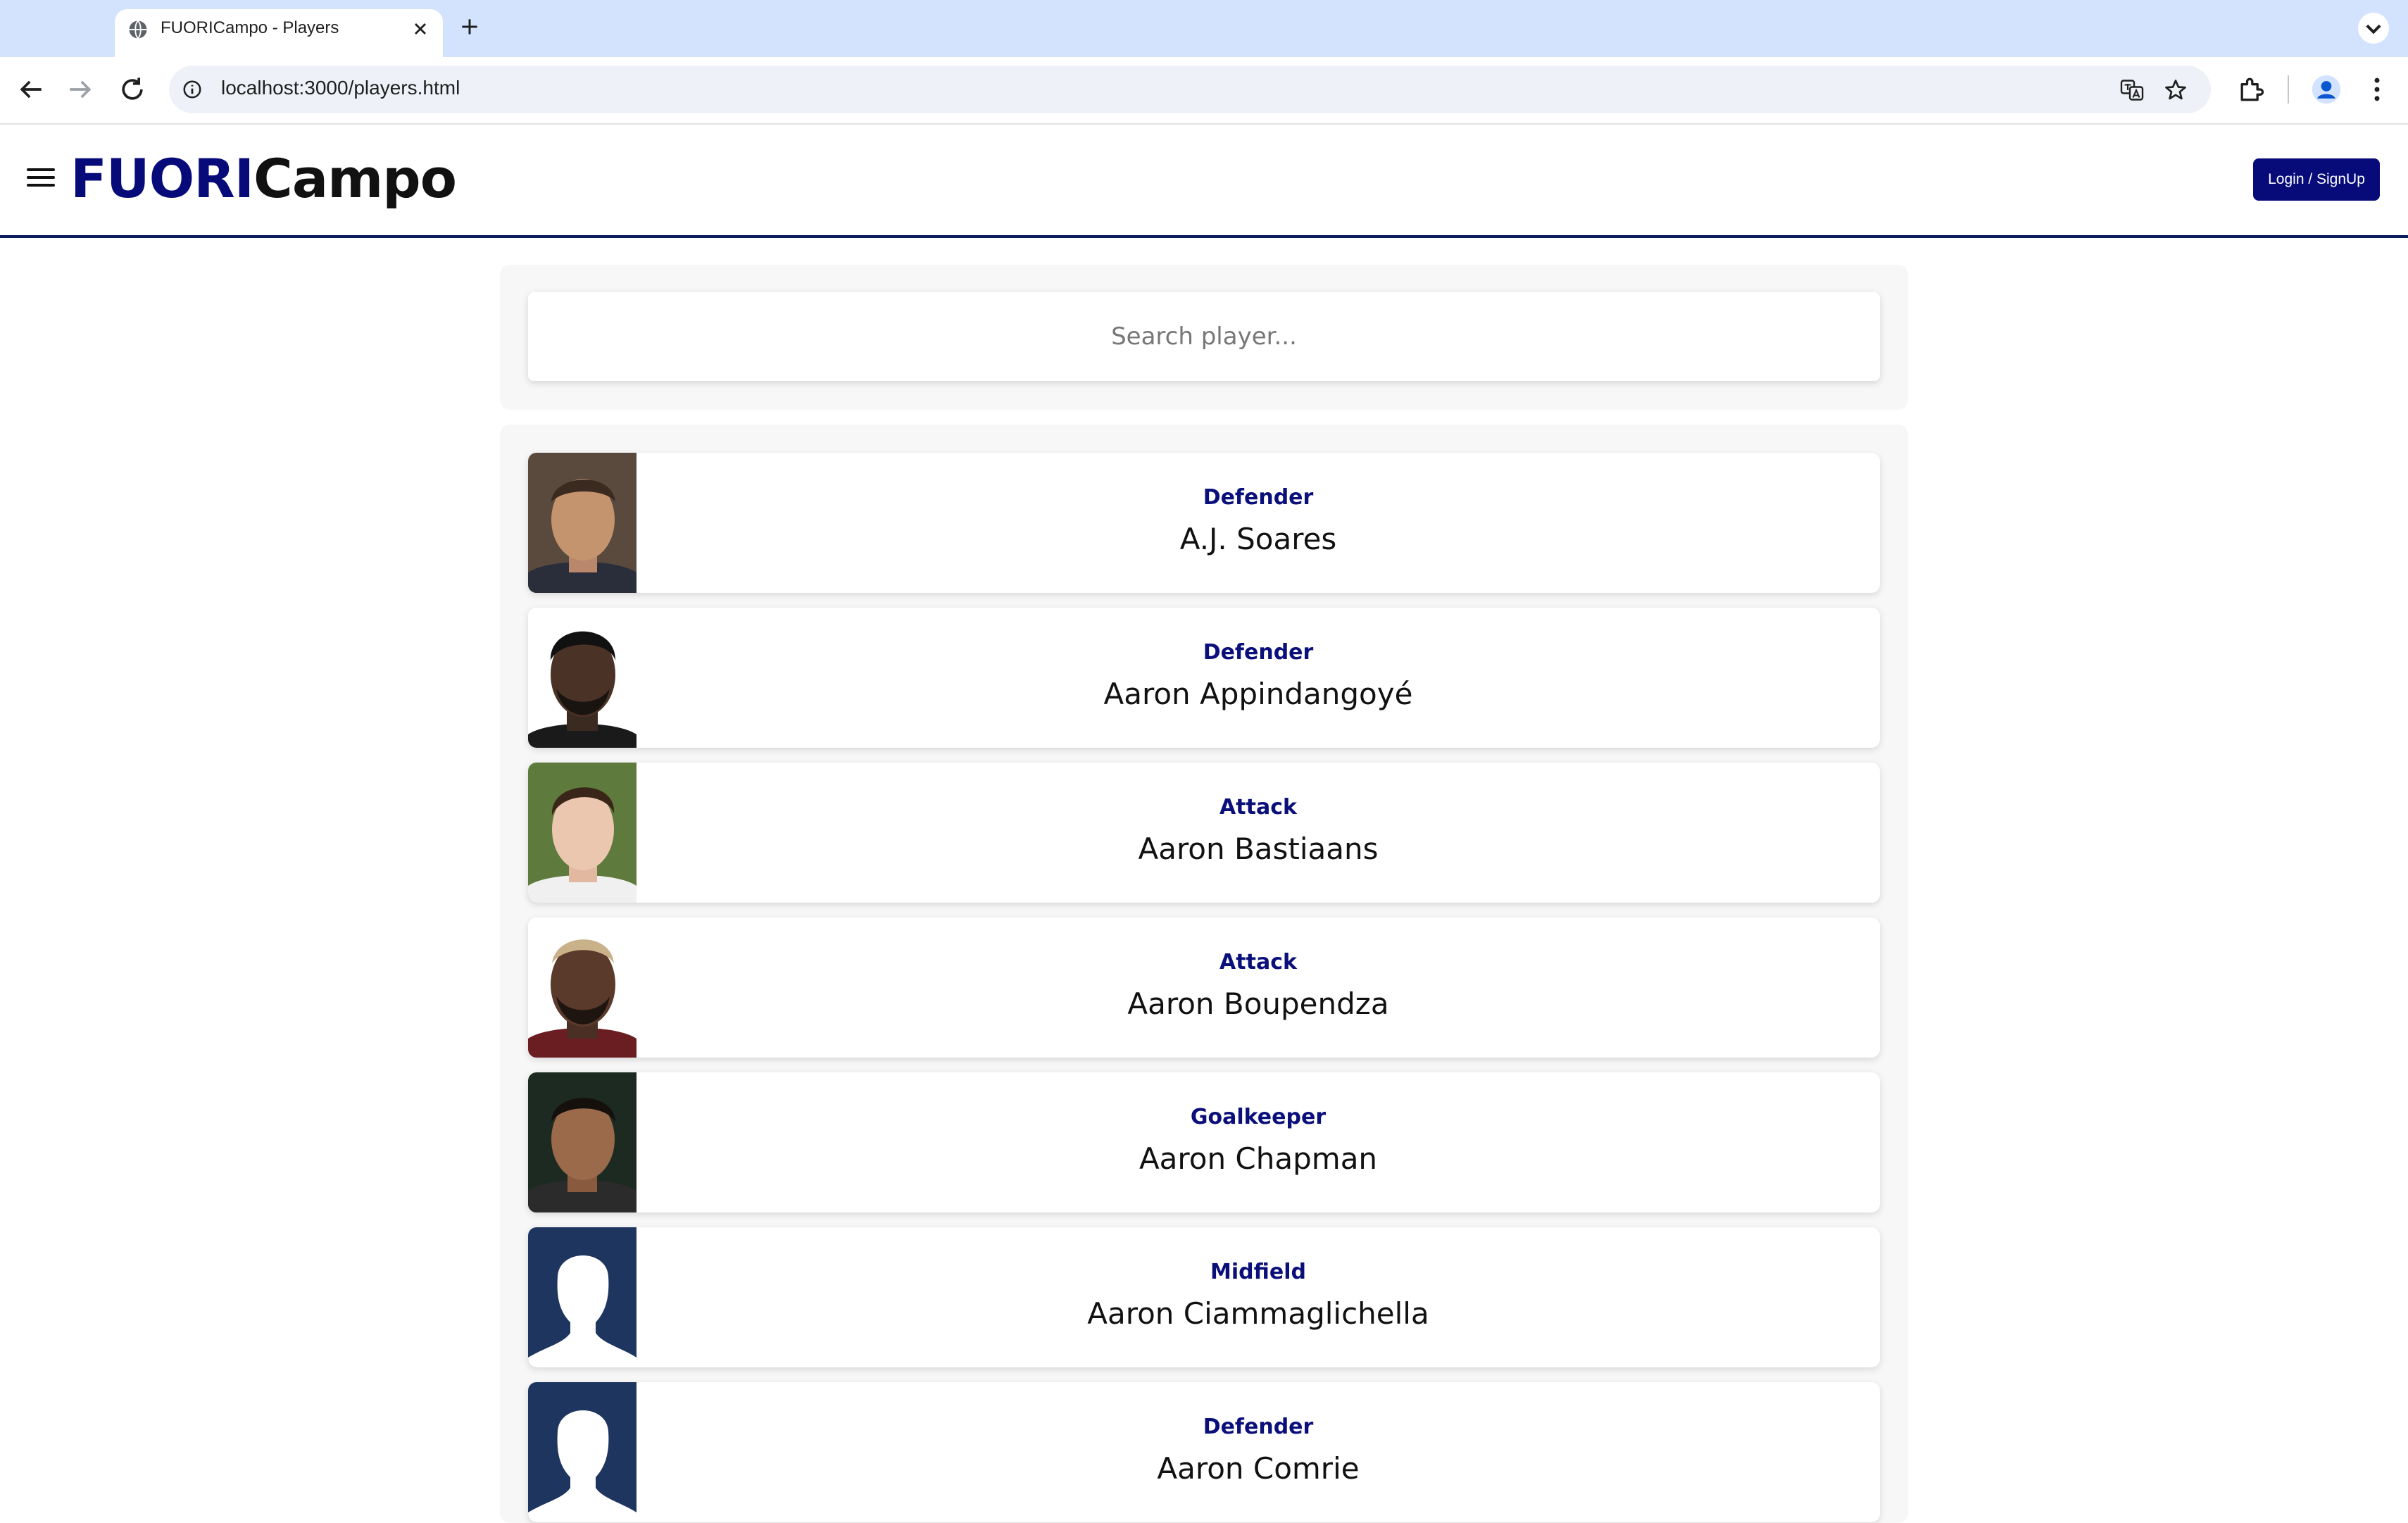  What do you see at coordinates (2316, 179) in the screenshot?
I see `login-signup-button: Login / SignUp` at bounding box center [2316, 179].